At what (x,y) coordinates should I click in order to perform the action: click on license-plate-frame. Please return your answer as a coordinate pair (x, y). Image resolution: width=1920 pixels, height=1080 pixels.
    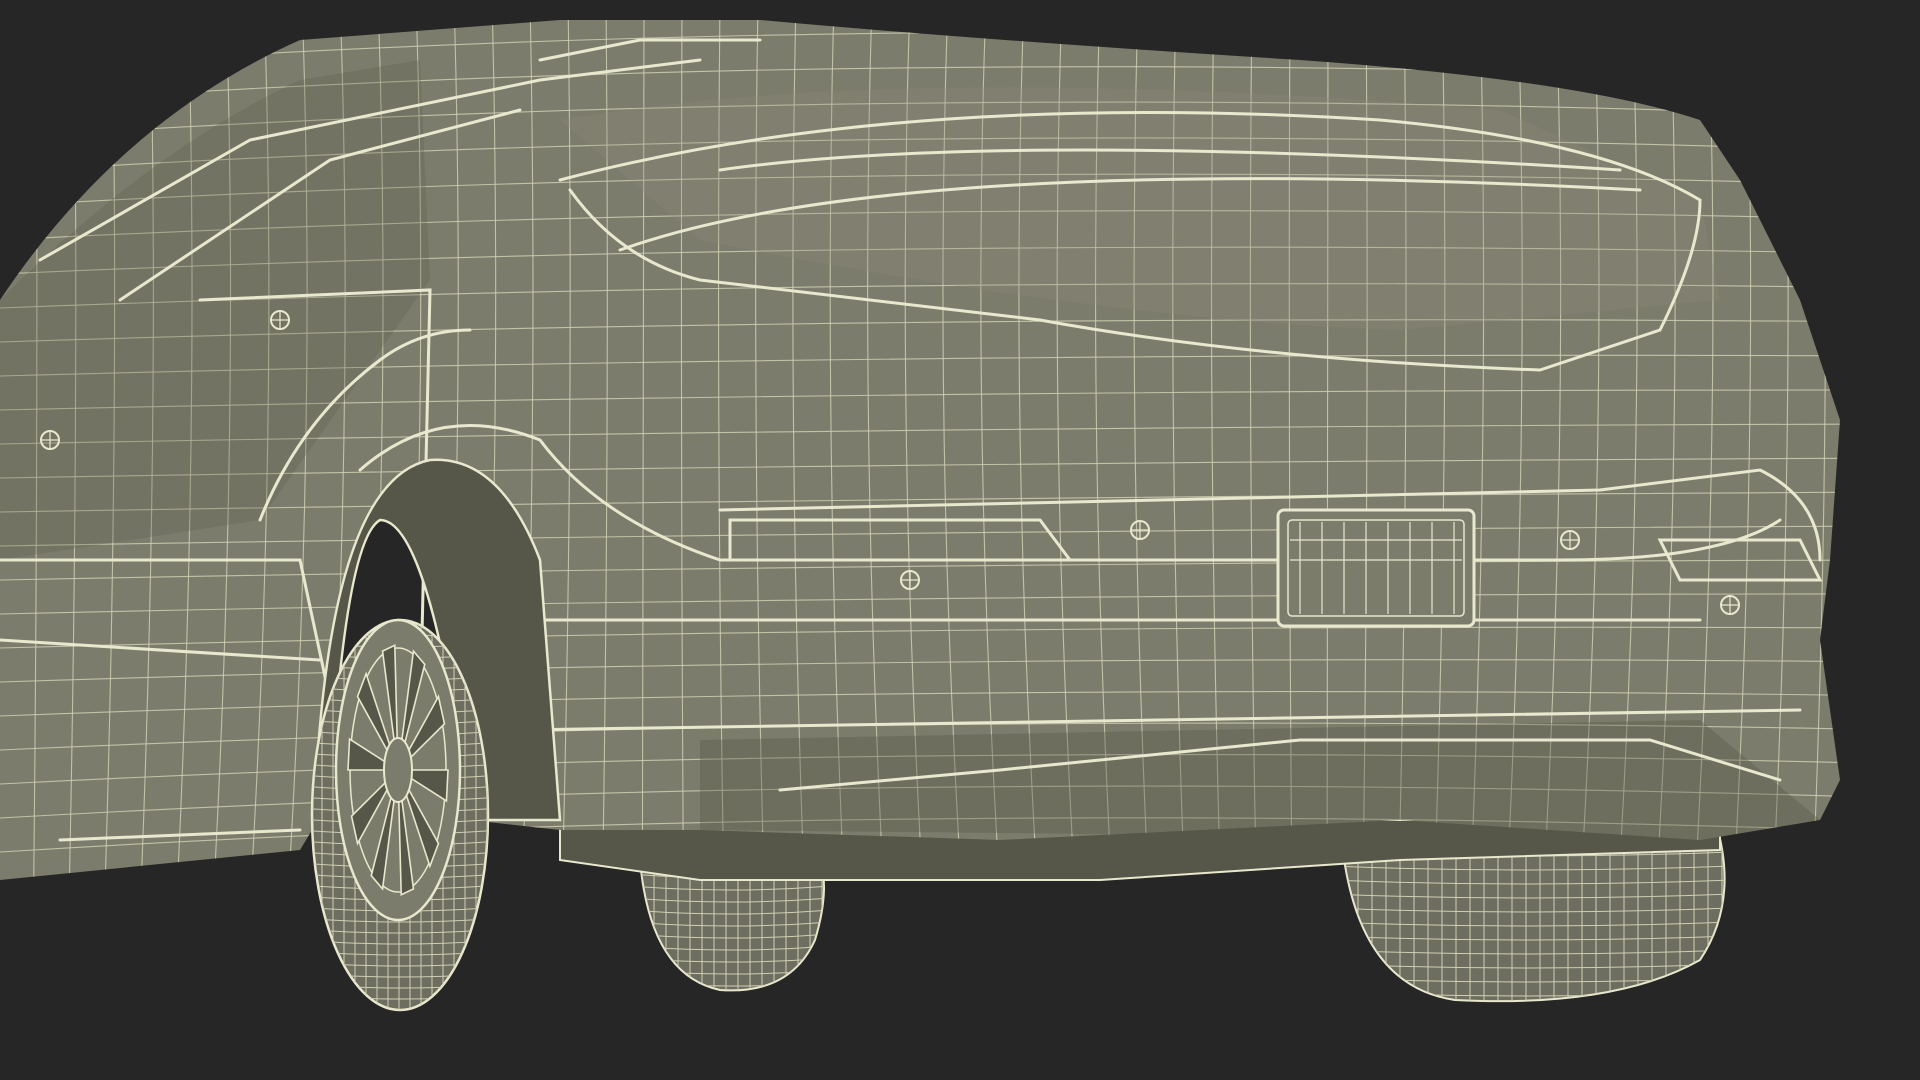
    Looking at the image, I should click on (1376, 568).